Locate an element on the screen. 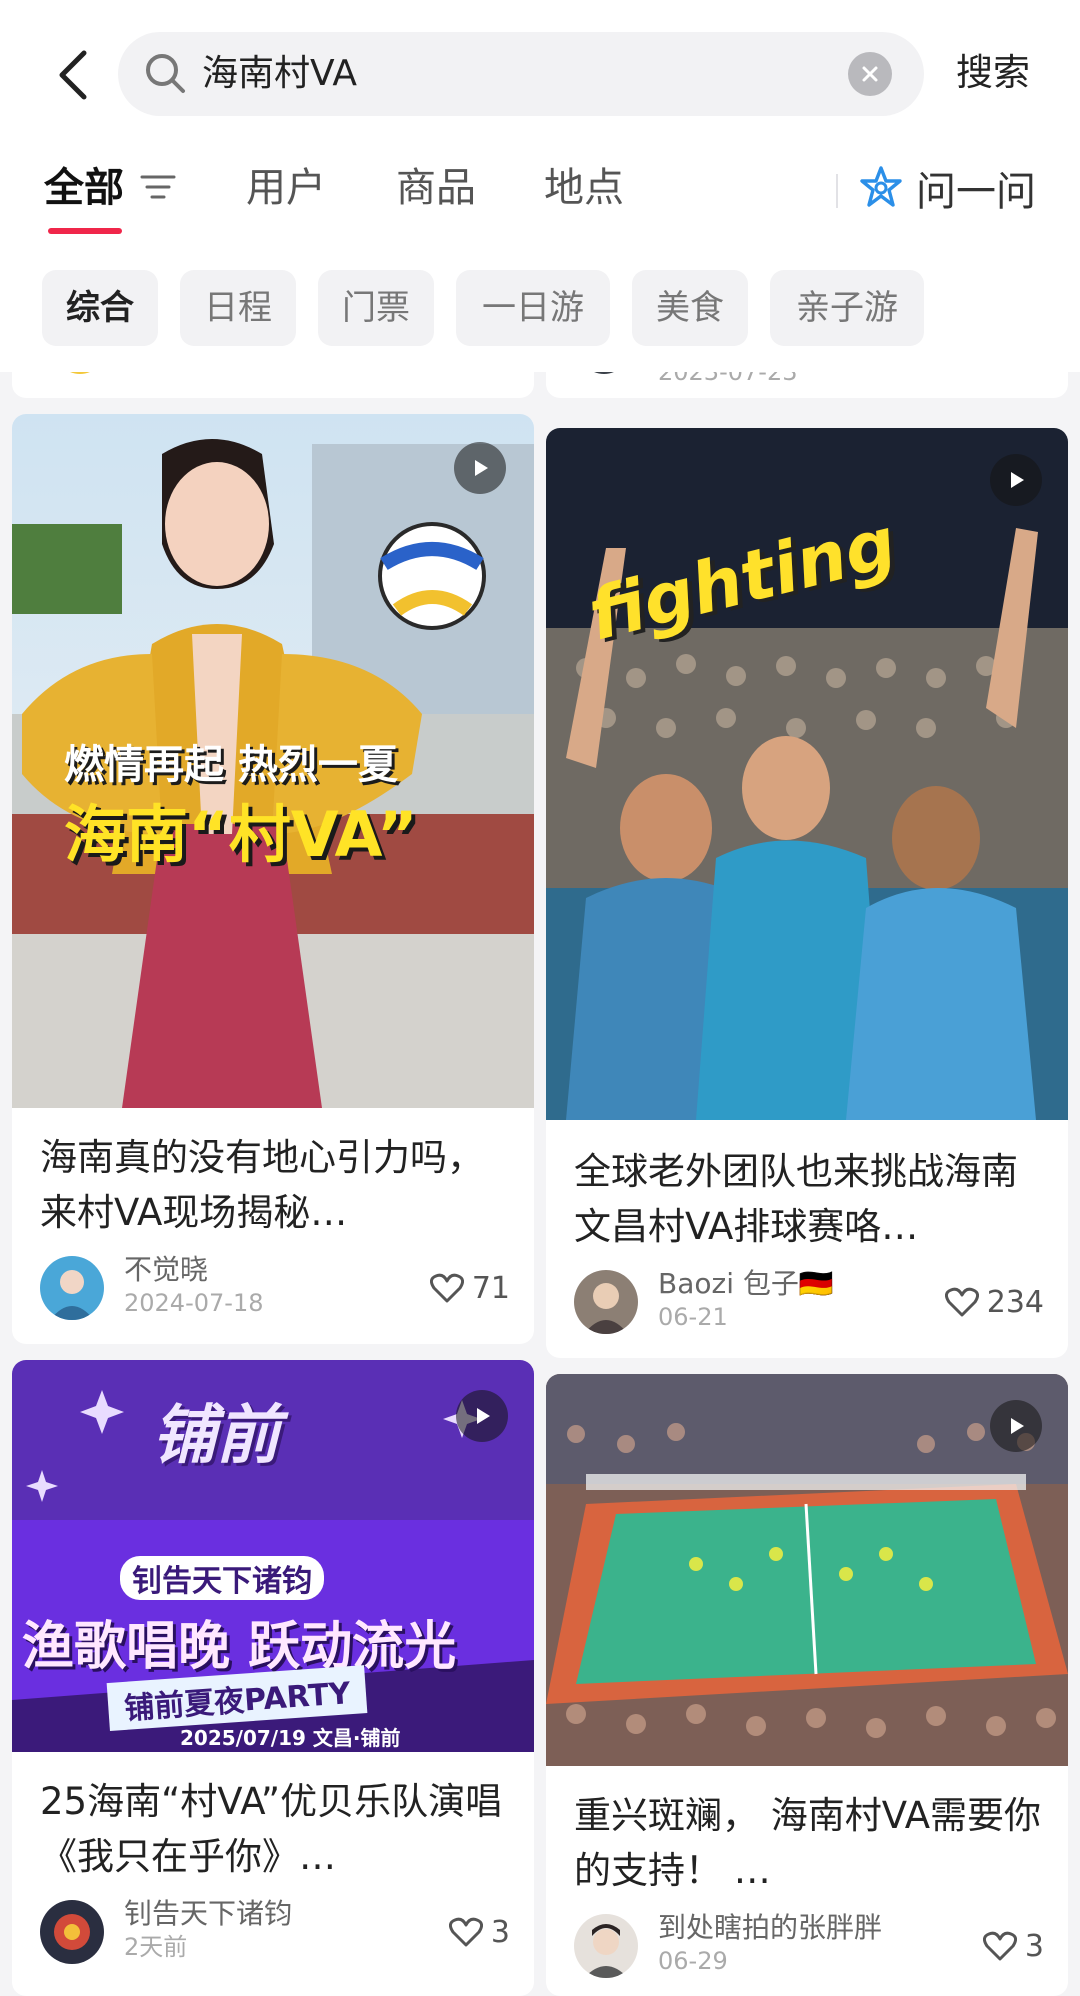 The width and height of the screenshot is (1080, 1996). author-name: 不觉晓 is located at coordinates (166, 1269).